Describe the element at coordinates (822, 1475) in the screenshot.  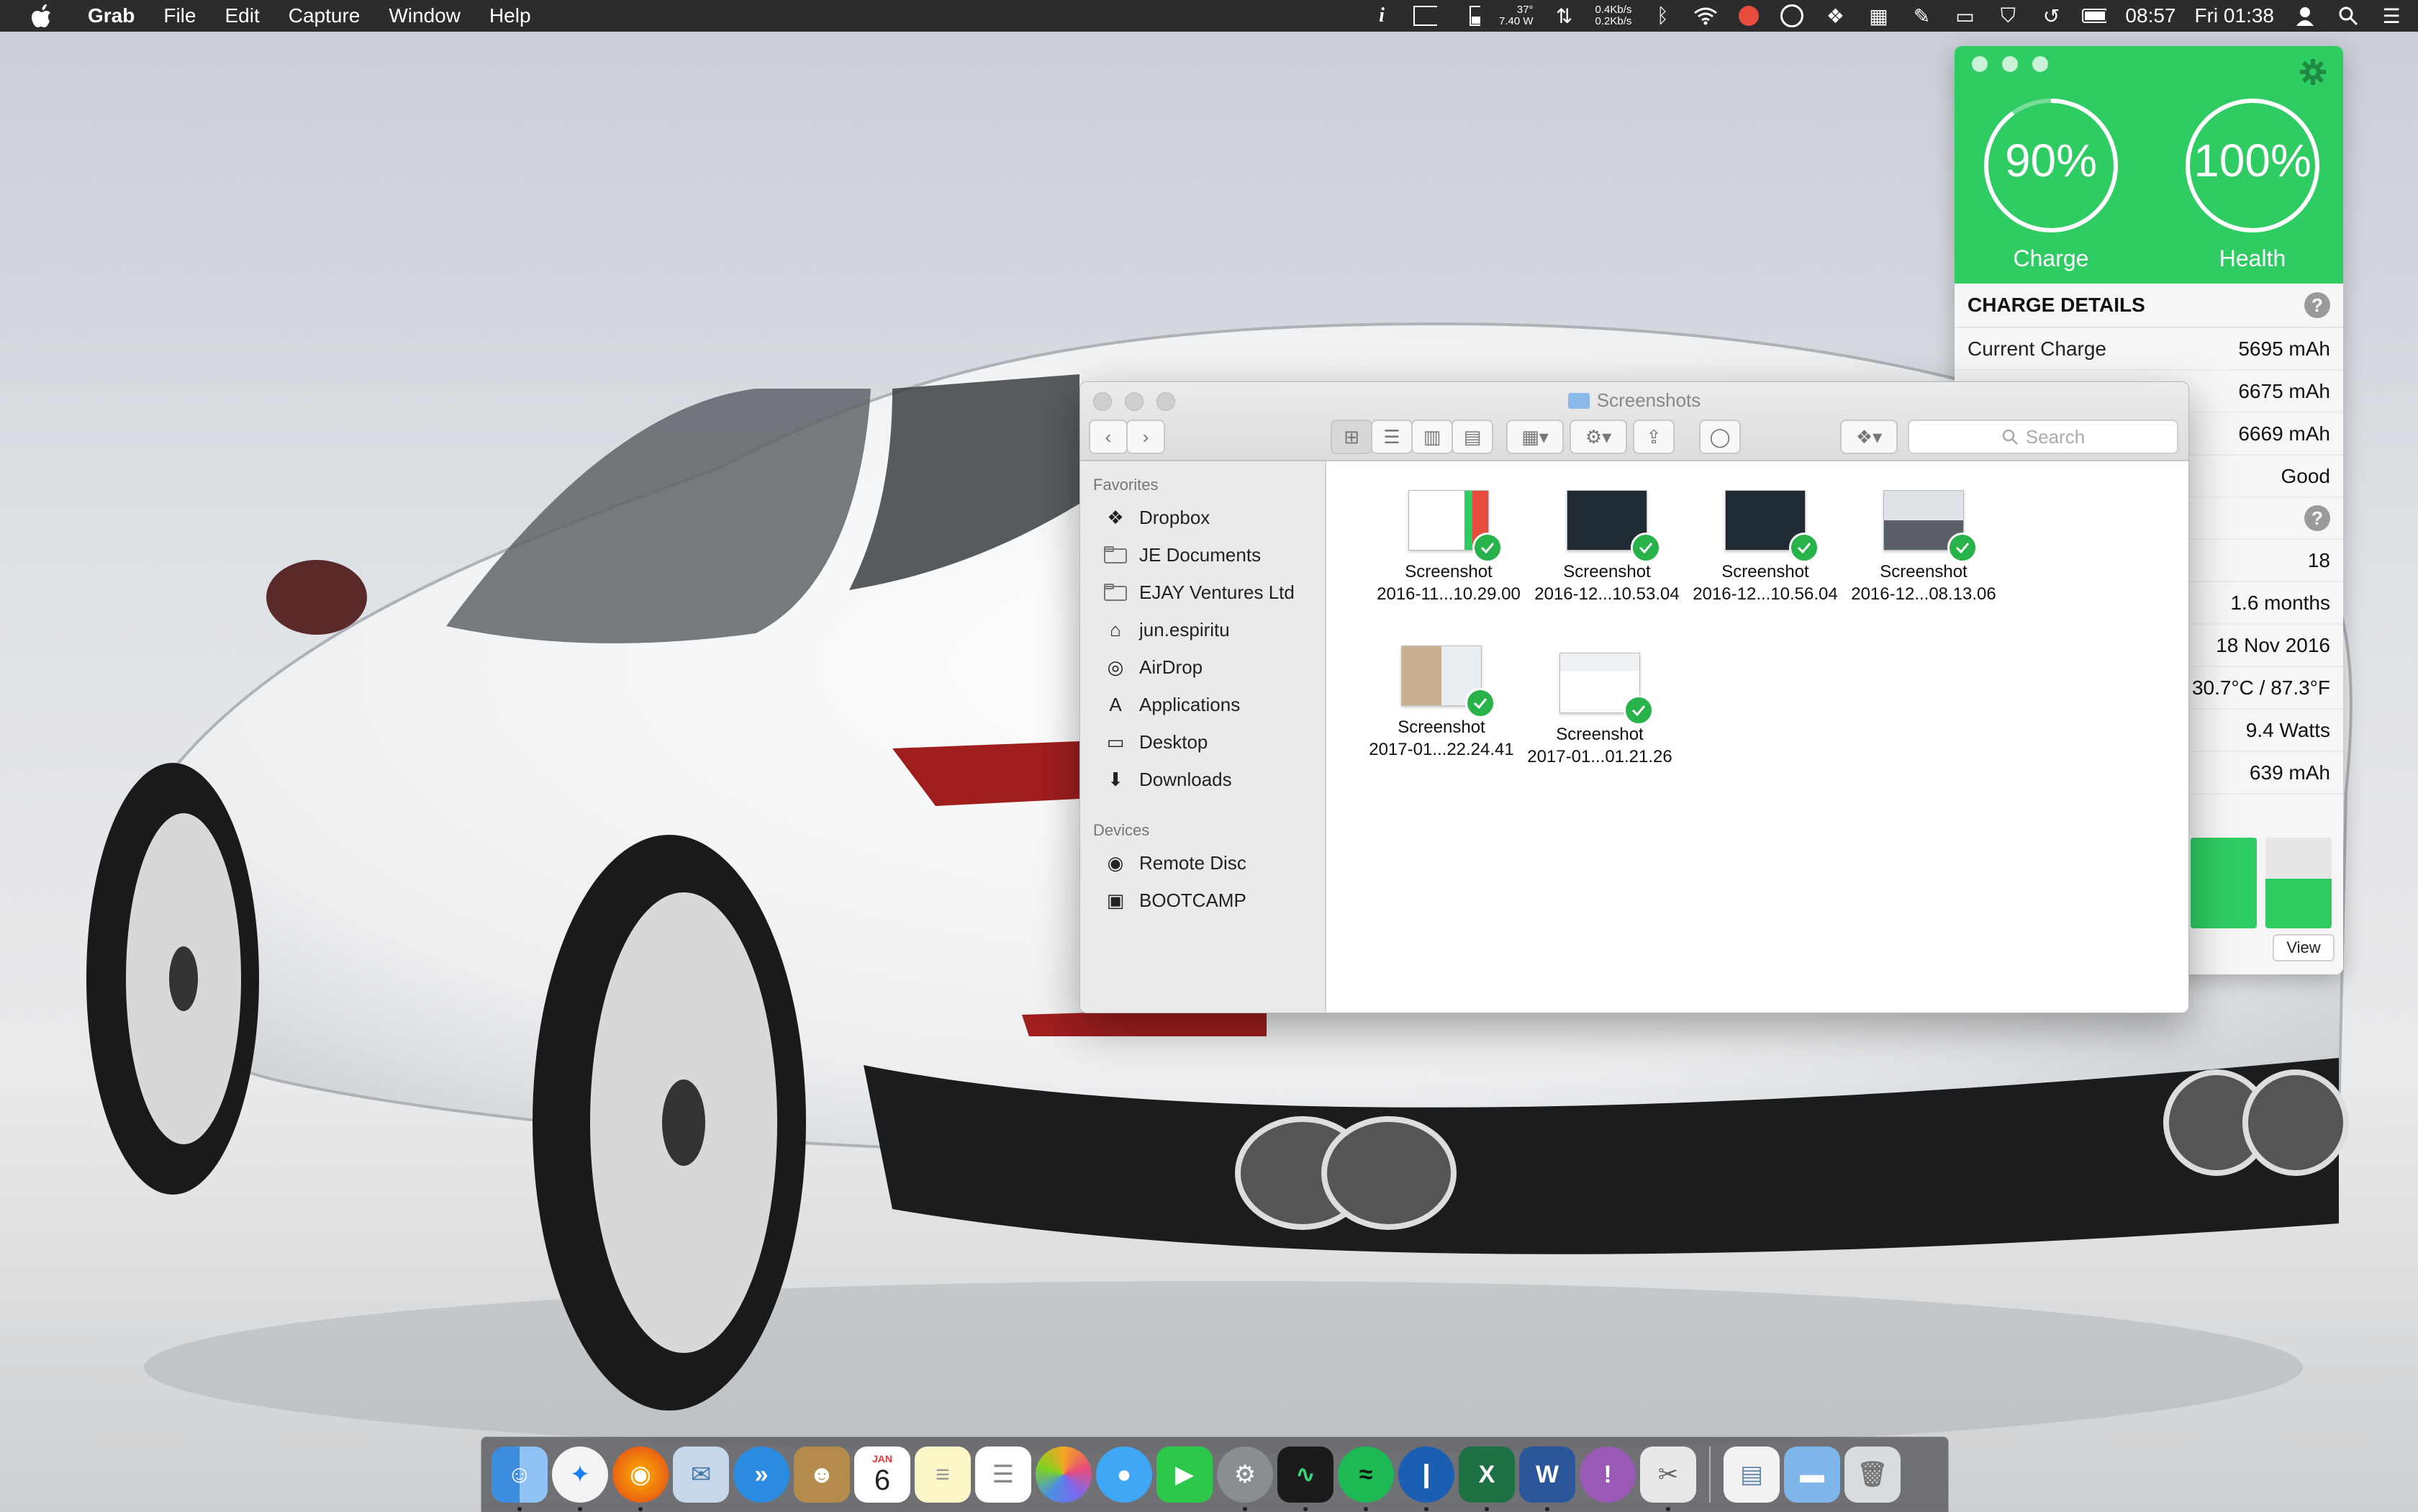
I see `contacts-icon: ☻` at that location.